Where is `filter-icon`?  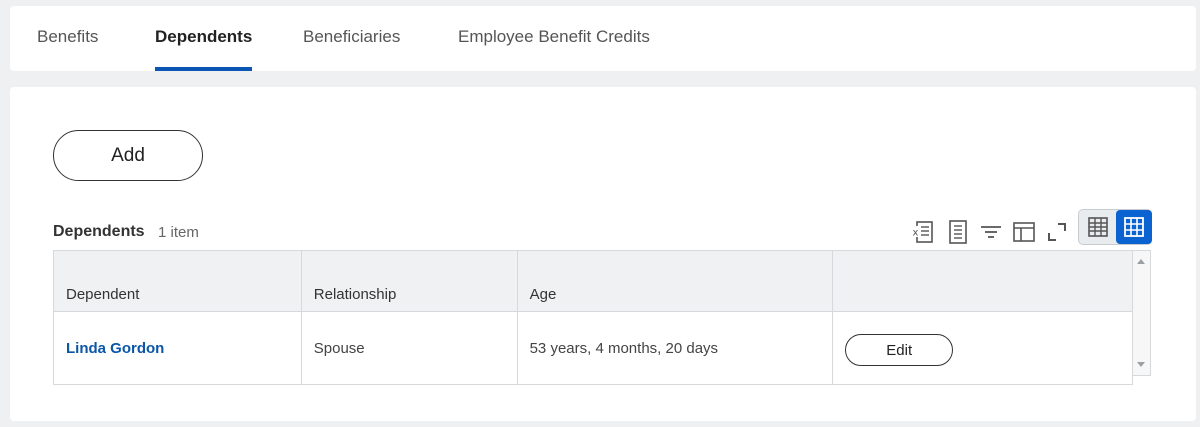 filter-icon is located at coordinates (991, 232).